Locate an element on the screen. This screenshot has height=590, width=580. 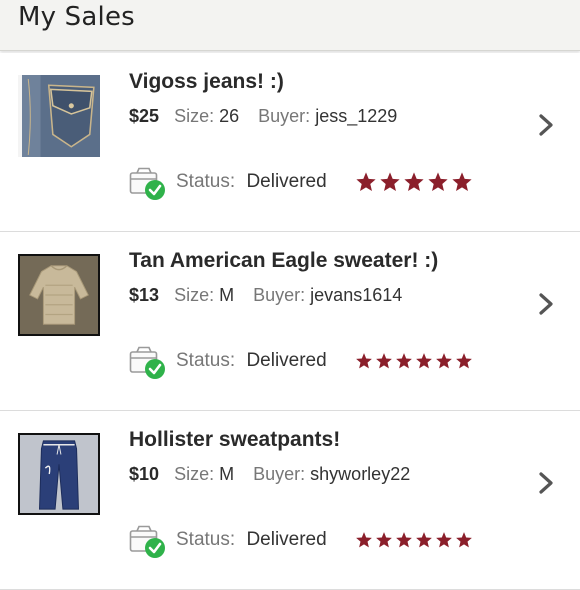
item-meta: $10 Size: M Buyer: shyworley22 is located at coordinates (276, 474).